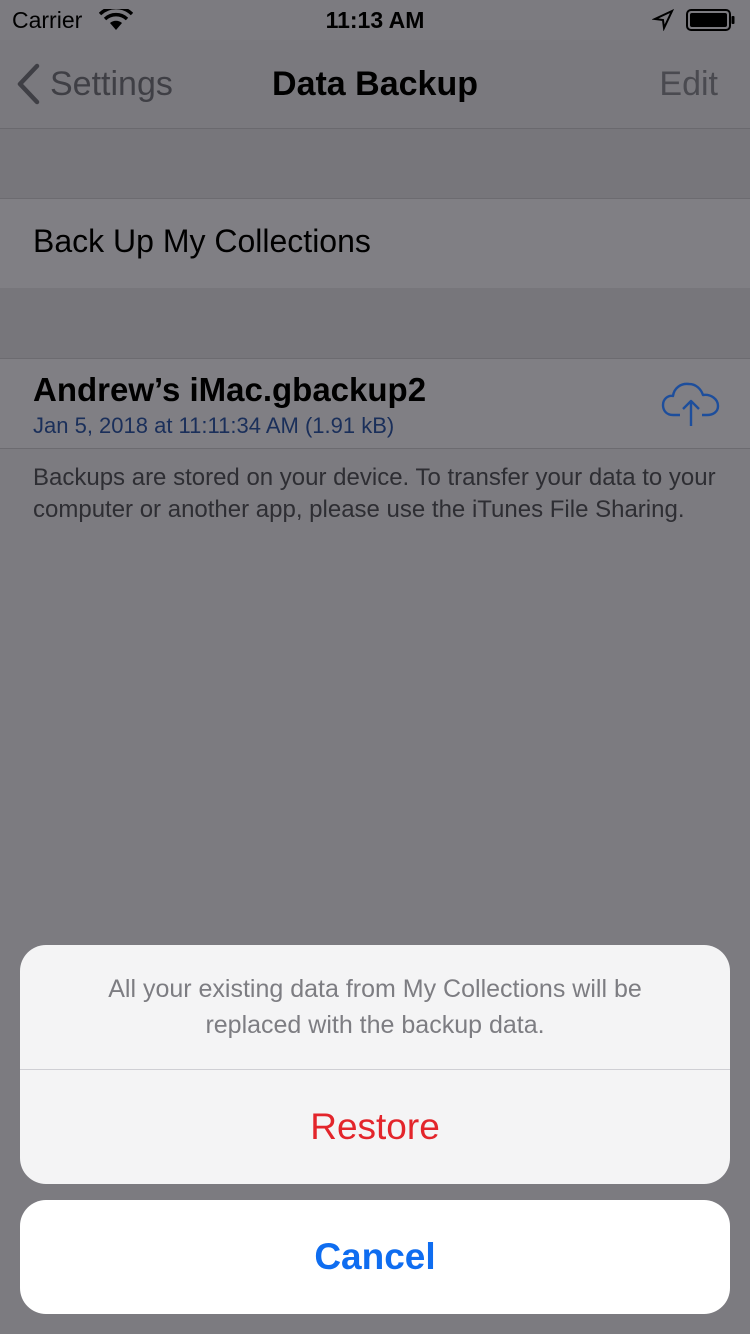 This screenshot has width=750, height=1334. What do you see at coordinates (230, 389) in the screenshot?
I see `backup-file-name: Andrew’s iMac.gbackup2` at bounding box center [230, 389].